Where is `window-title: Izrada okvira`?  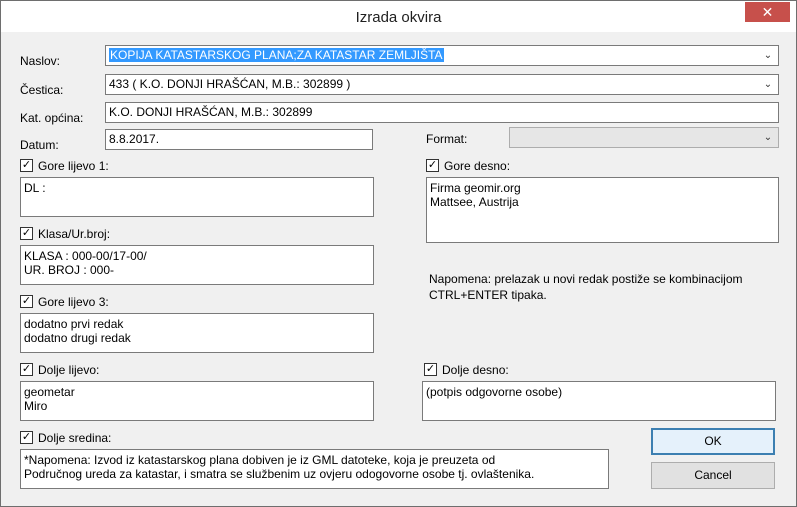 window-title: Izrada okvira is located at coordinates (398, 17).